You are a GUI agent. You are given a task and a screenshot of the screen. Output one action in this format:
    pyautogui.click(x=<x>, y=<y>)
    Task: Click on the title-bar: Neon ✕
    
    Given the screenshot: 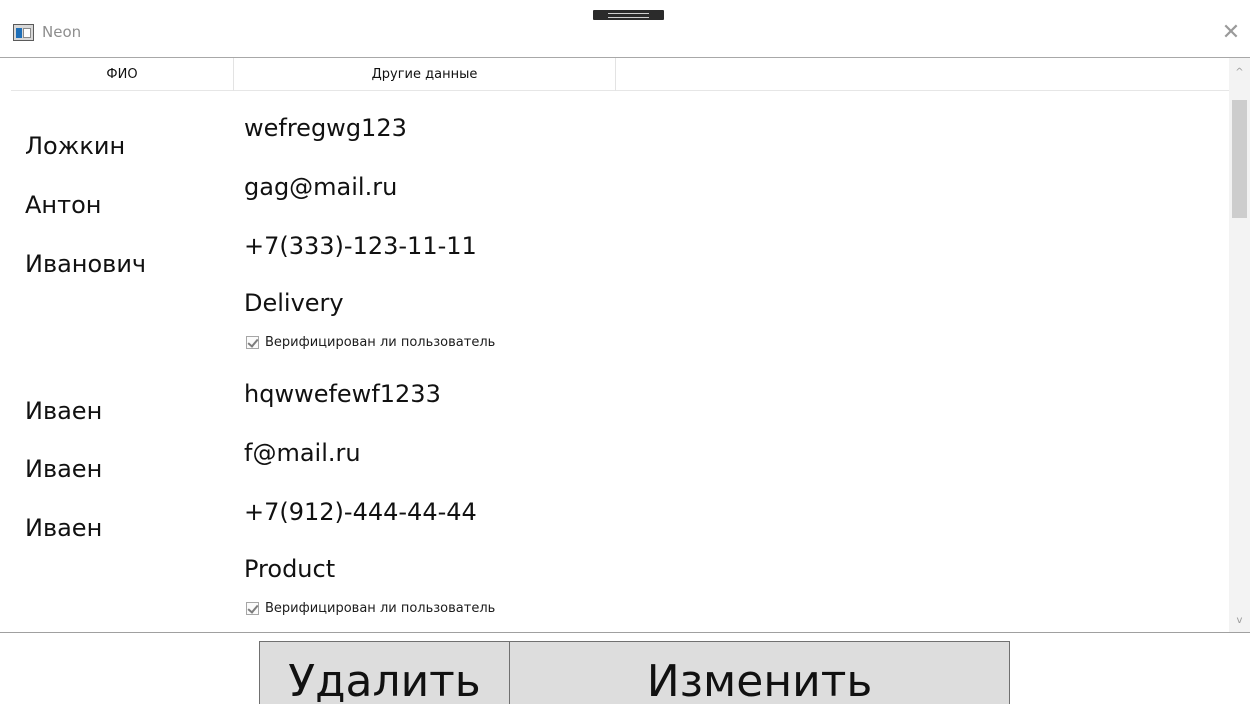 What is the action you would take?
    pyautogui.click(x=625, y=29)
    